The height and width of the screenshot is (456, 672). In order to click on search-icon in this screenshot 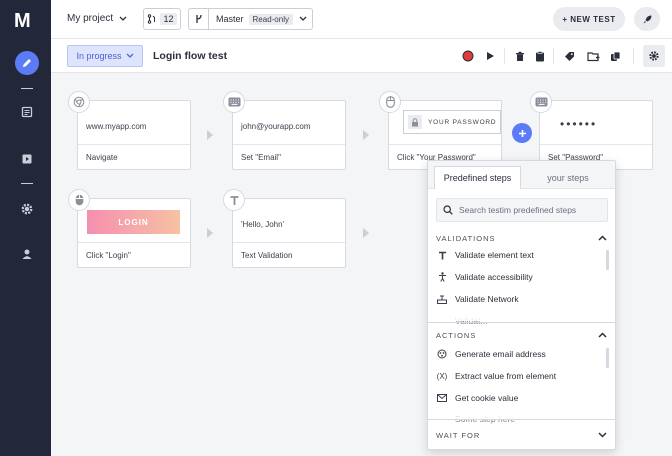, I will do `click(448, 210)`.